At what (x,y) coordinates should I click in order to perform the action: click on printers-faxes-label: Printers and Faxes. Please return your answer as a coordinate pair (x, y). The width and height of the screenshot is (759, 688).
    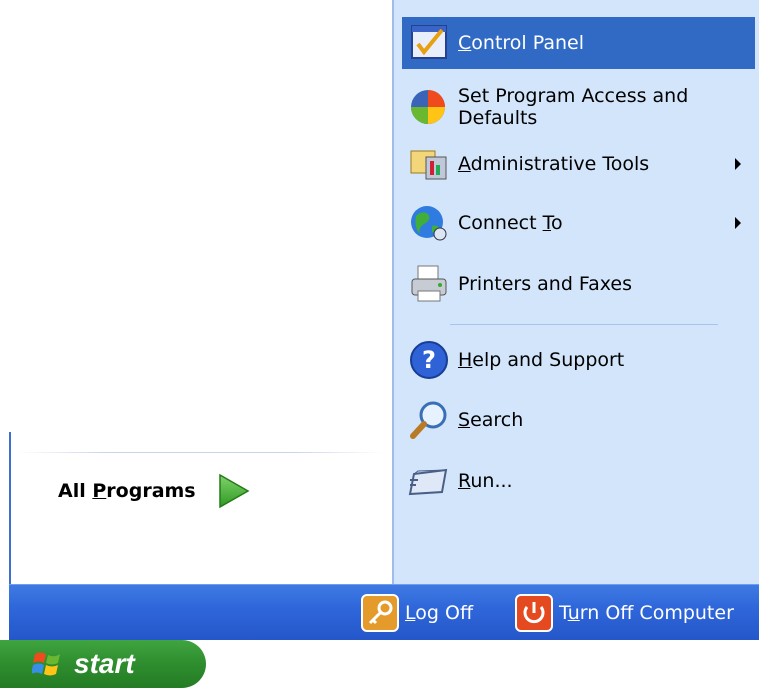
    Looking at the image, I should click on (545, 284).